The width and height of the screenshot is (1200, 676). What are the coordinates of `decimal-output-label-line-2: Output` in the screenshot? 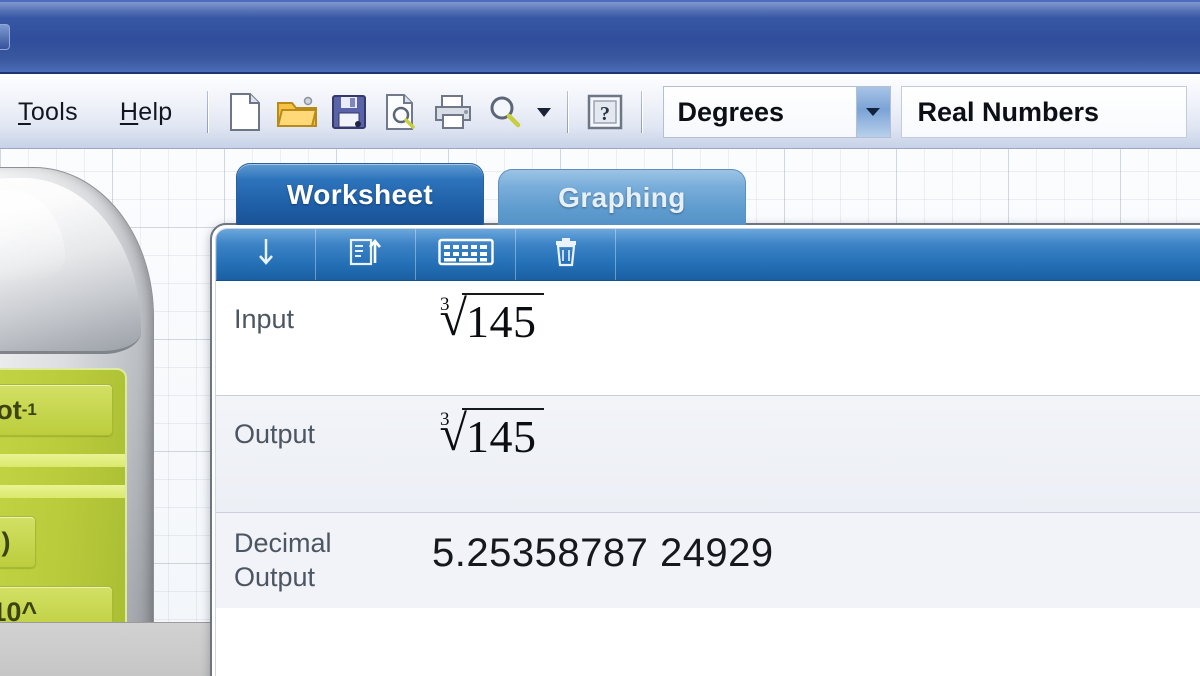 It's located at (275, 576).